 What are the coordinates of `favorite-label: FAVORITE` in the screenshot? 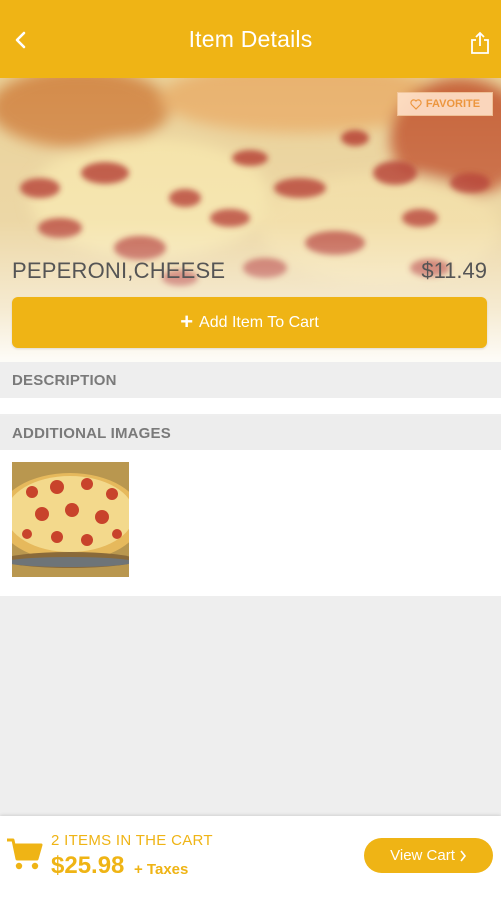 It's located at (453, 104).